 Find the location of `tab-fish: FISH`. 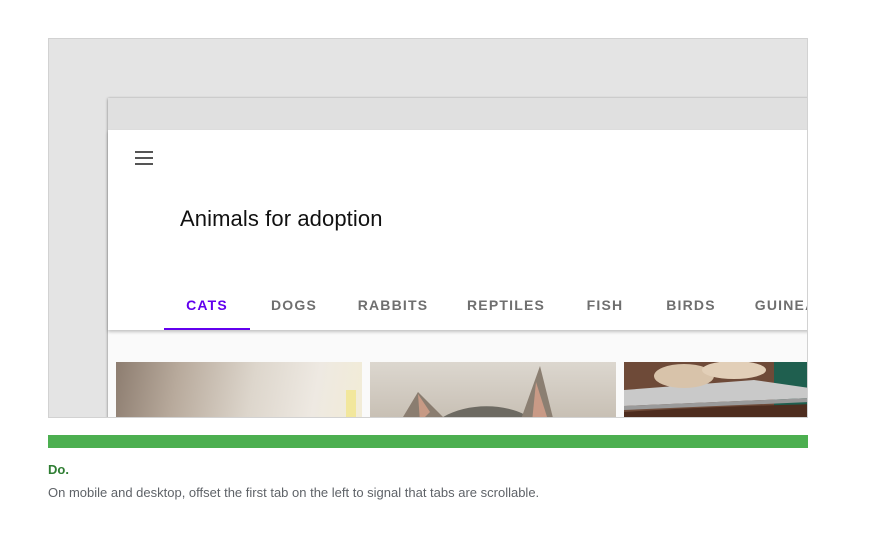

tab-fish: FISH is located at coordinates (605, 305).